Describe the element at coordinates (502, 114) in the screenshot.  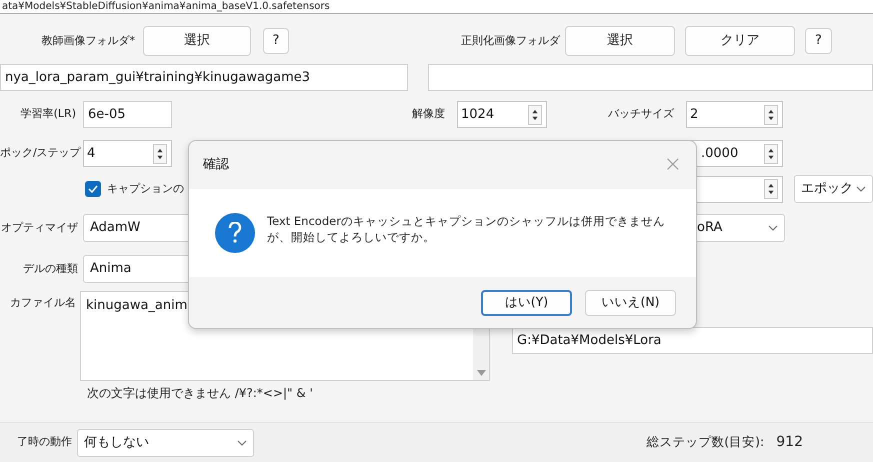
I see `spin-box: 1024` at that location.